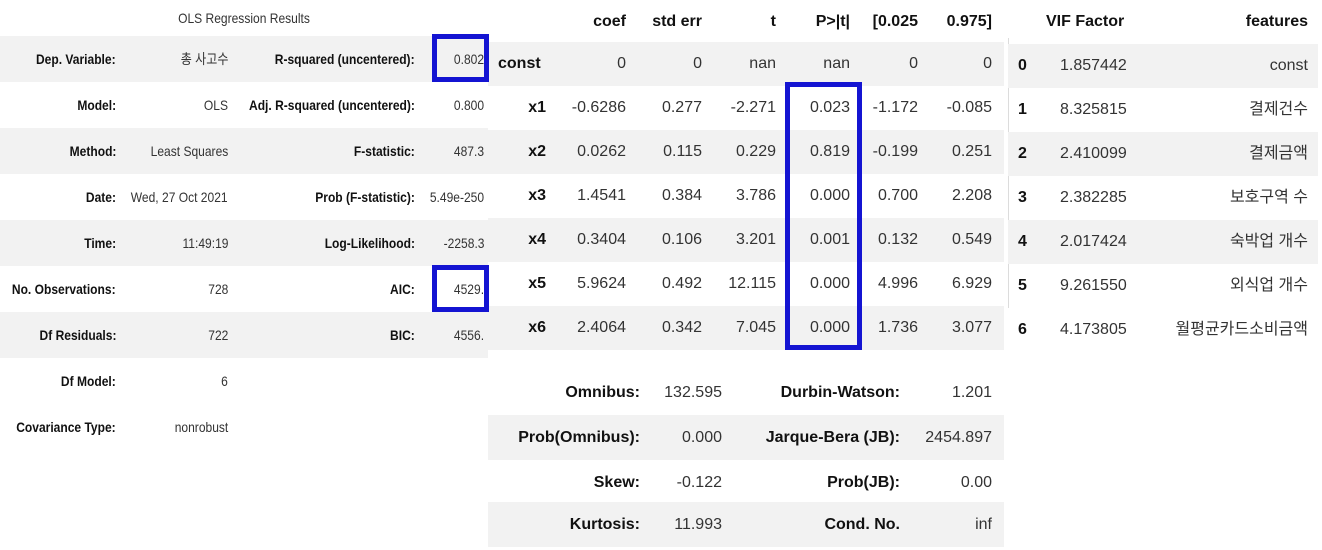 The image size is (1322, 550). Describe the element at coordinates (698, 524) in the screenshot. I see `diag-value: 11.993` at that location.